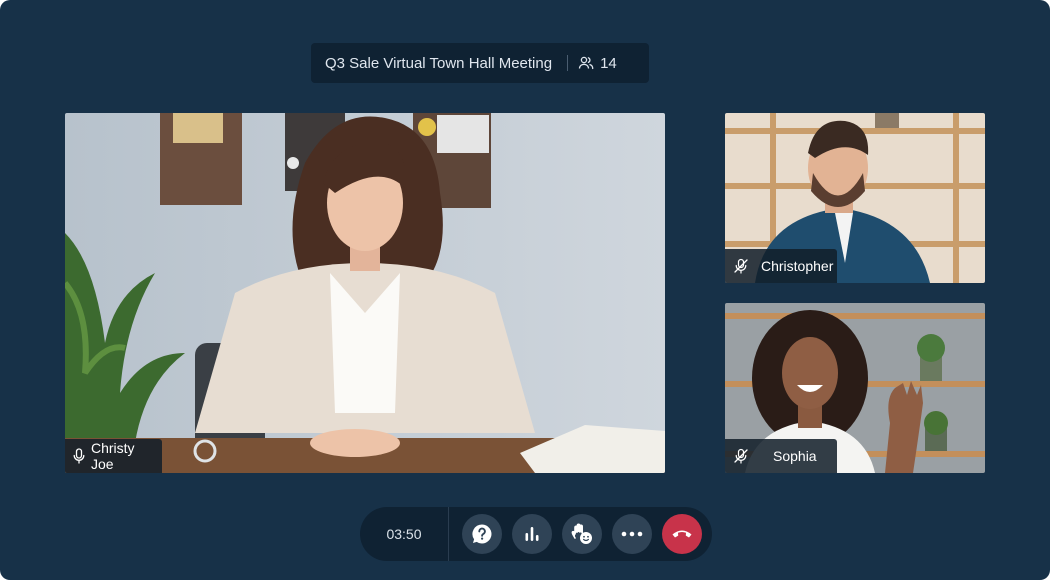 This screenshot has width=1050, height=580. I want to click on participants-button: 14, so click(597, 63).